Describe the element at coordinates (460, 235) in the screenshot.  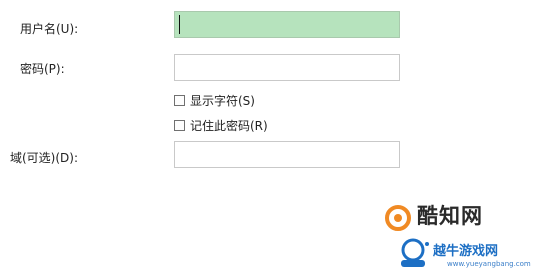
I see `watermark: 酷知网 越牛游戏网 www.yueyangbang.com` at that location.